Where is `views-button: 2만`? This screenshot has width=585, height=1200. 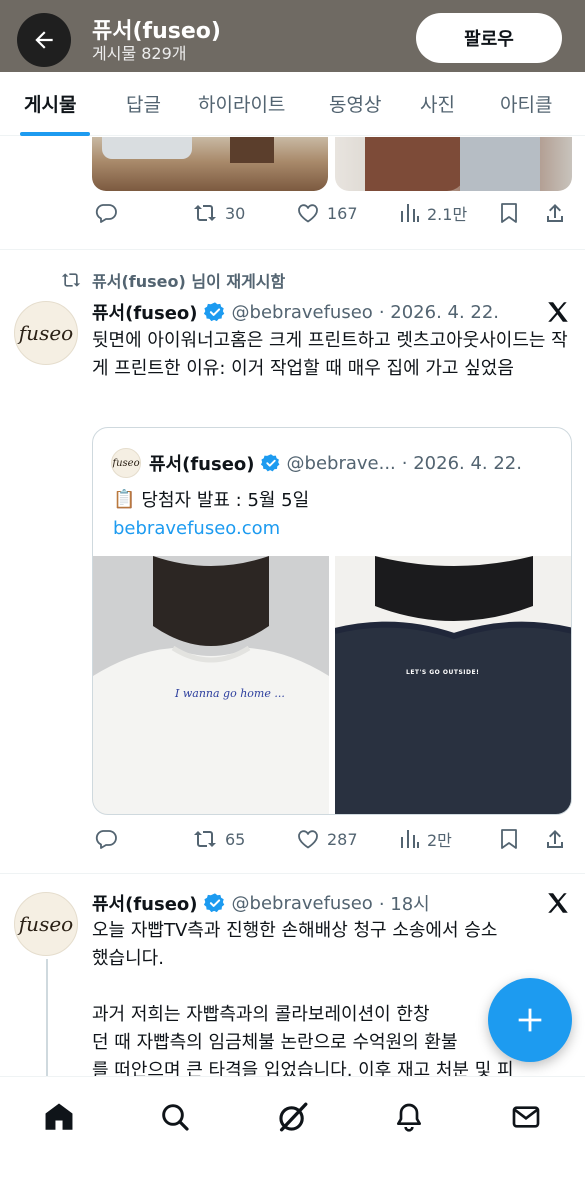
views-button: 2만 is located at coordinates (425, 839).